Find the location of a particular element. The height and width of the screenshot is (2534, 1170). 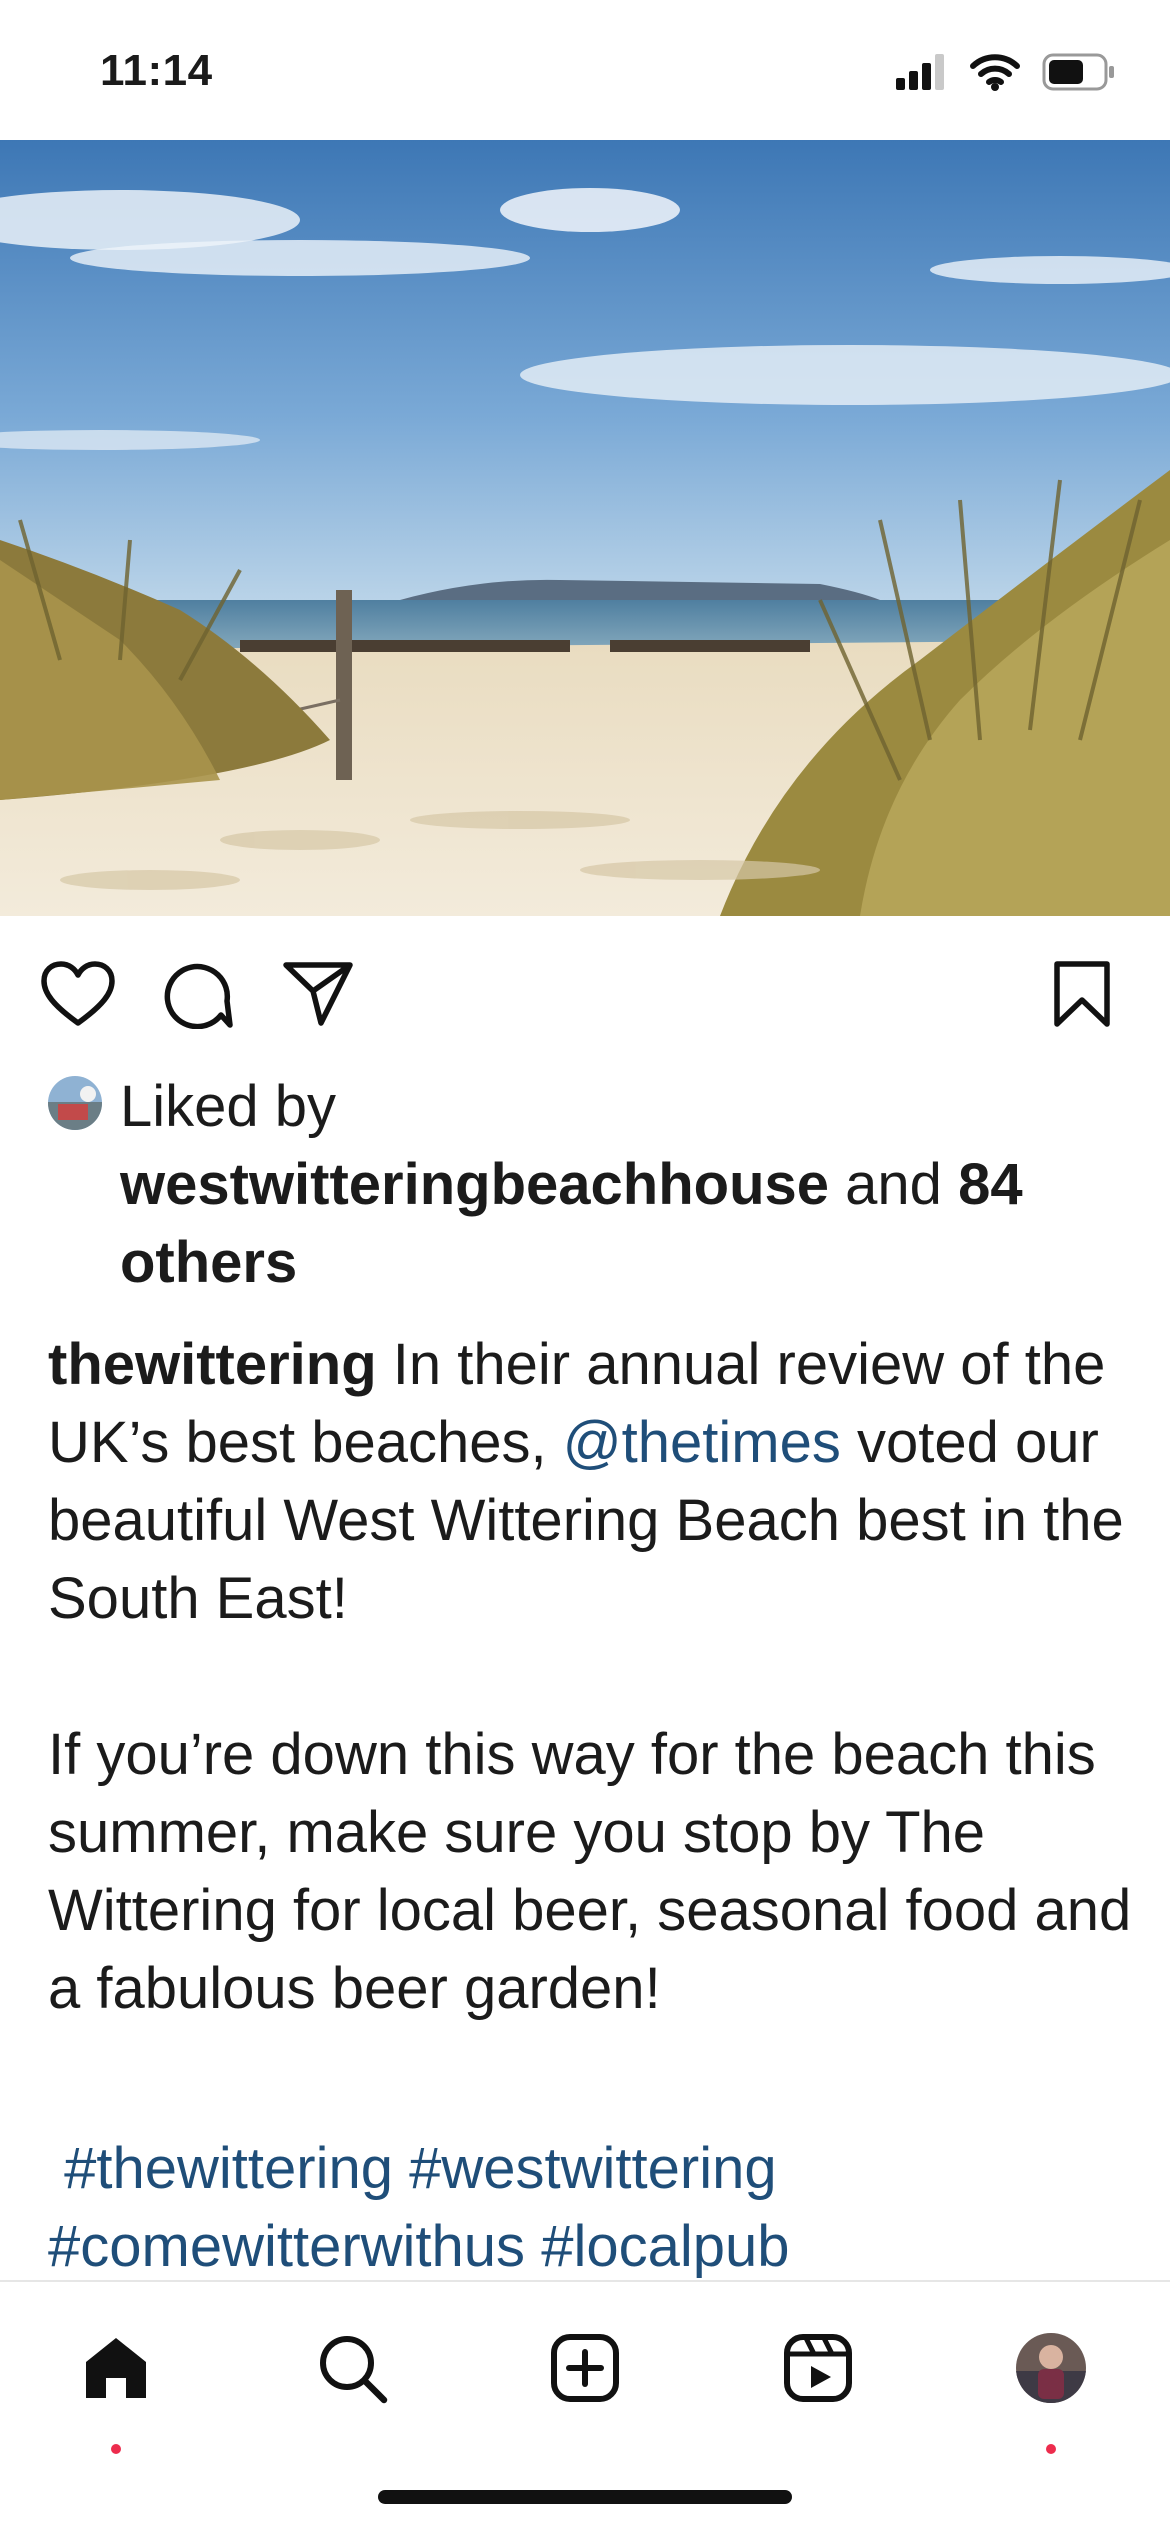

caption-username: thewittering is located at coordinates (212, 1364).